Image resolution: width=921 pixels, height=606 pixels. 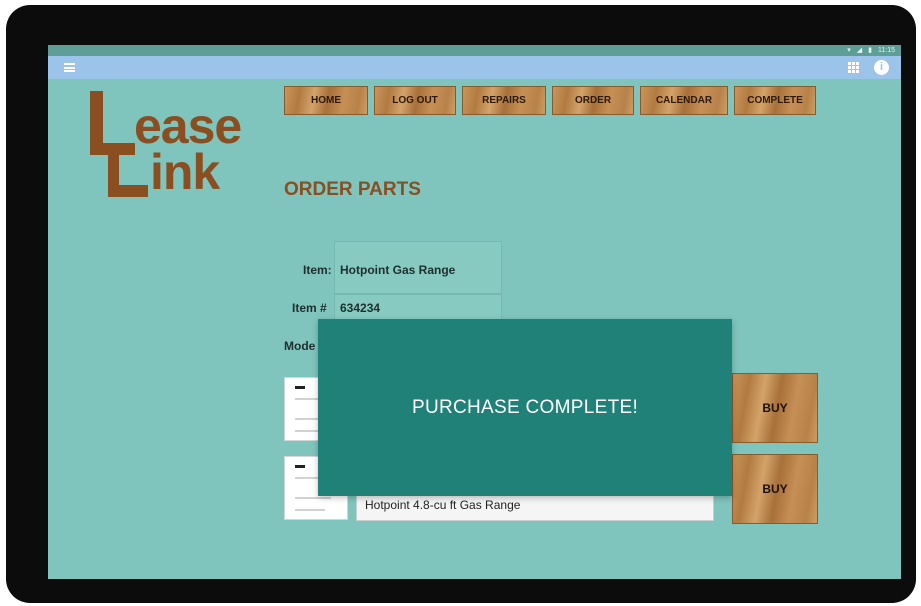 What do you see at coordinates (317, 270) in the screenshot?
I see `item-label: Item:` at bounding box center [317, 270].